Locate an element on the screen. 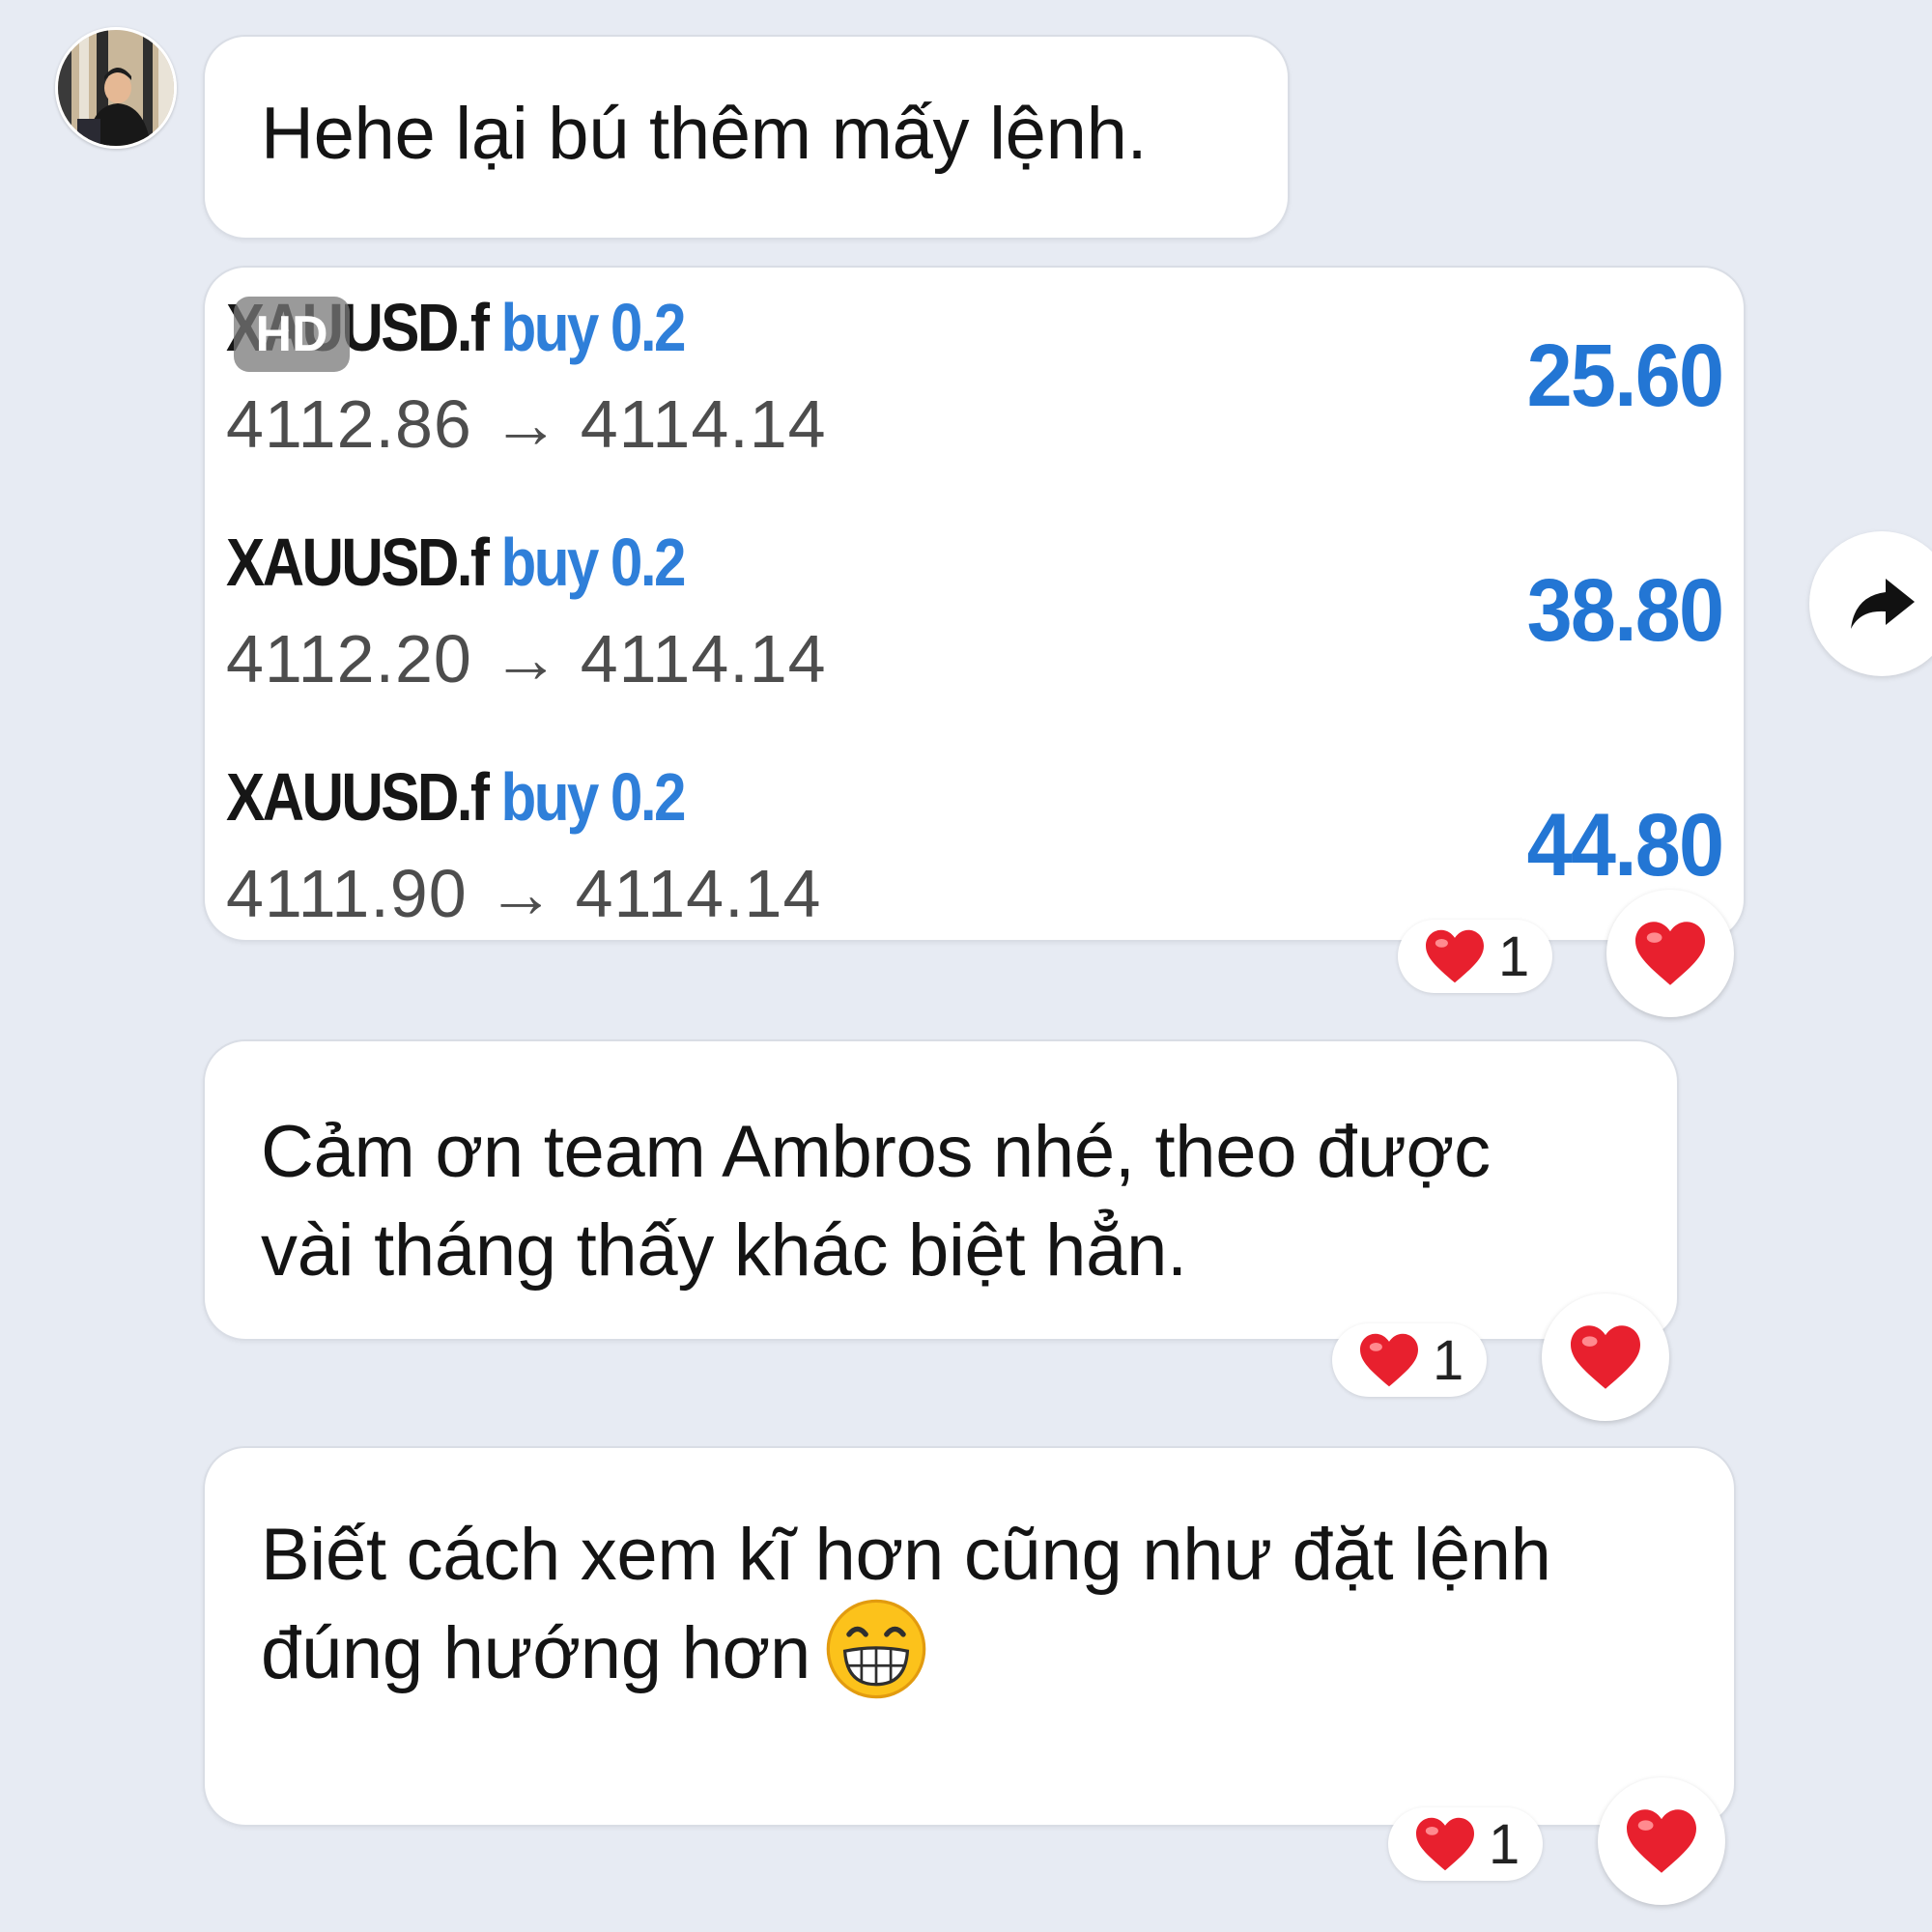 The height and width of the screenshot is (1932, 1932). hd-badge: HD is located at coordinates (292, 334).